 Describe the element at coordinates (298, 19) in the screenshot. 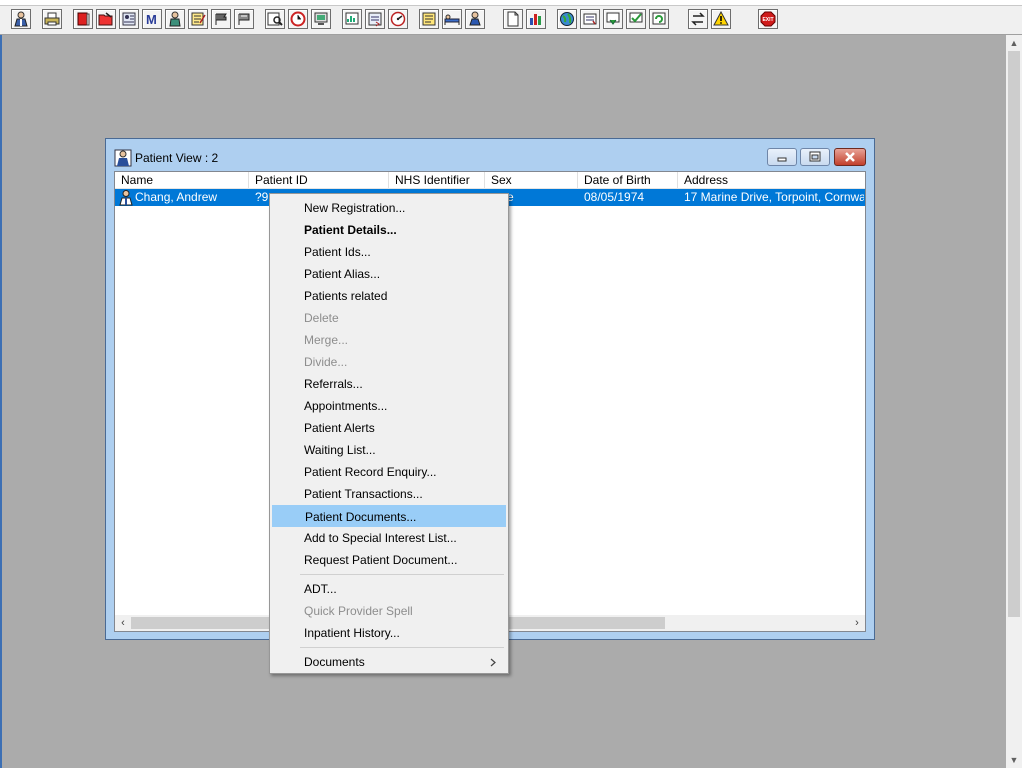

I see `clock-icon` at that location.